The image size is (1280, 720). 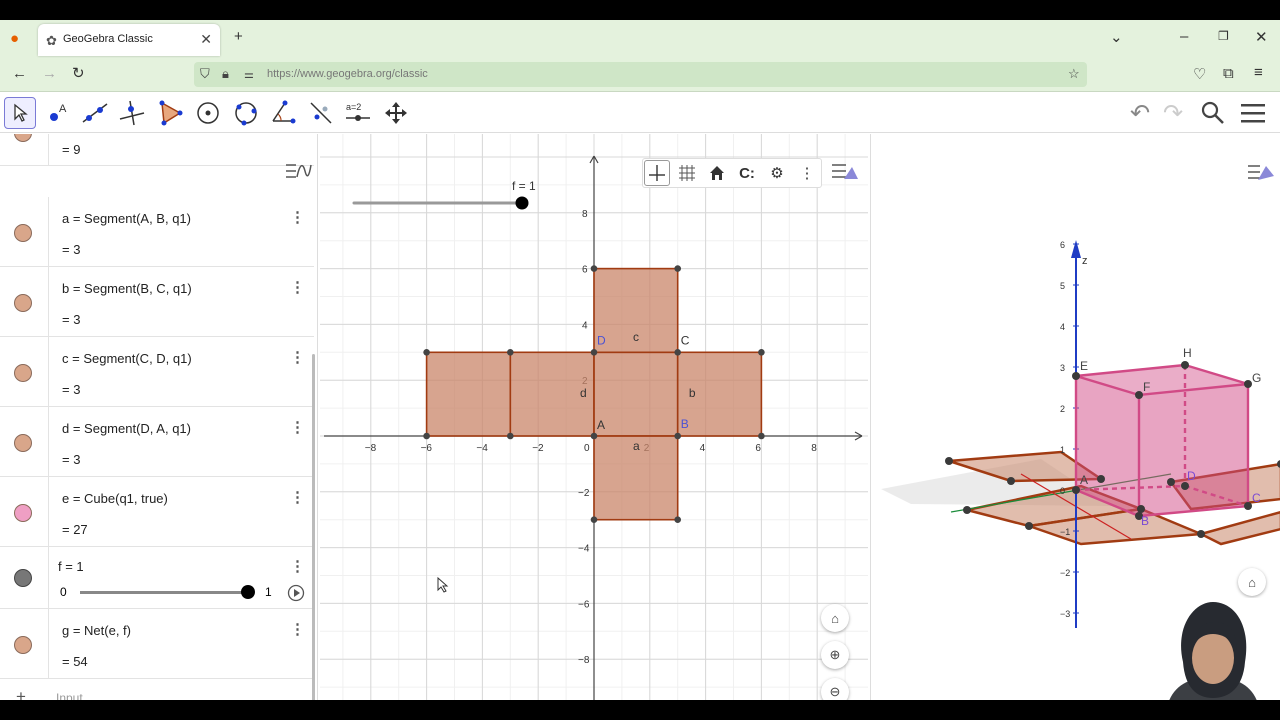 What do you see at coordinates (1199, 74) in the screenshot?
I see `pocket-icon: ♡` at bounding box center [1199, 74].